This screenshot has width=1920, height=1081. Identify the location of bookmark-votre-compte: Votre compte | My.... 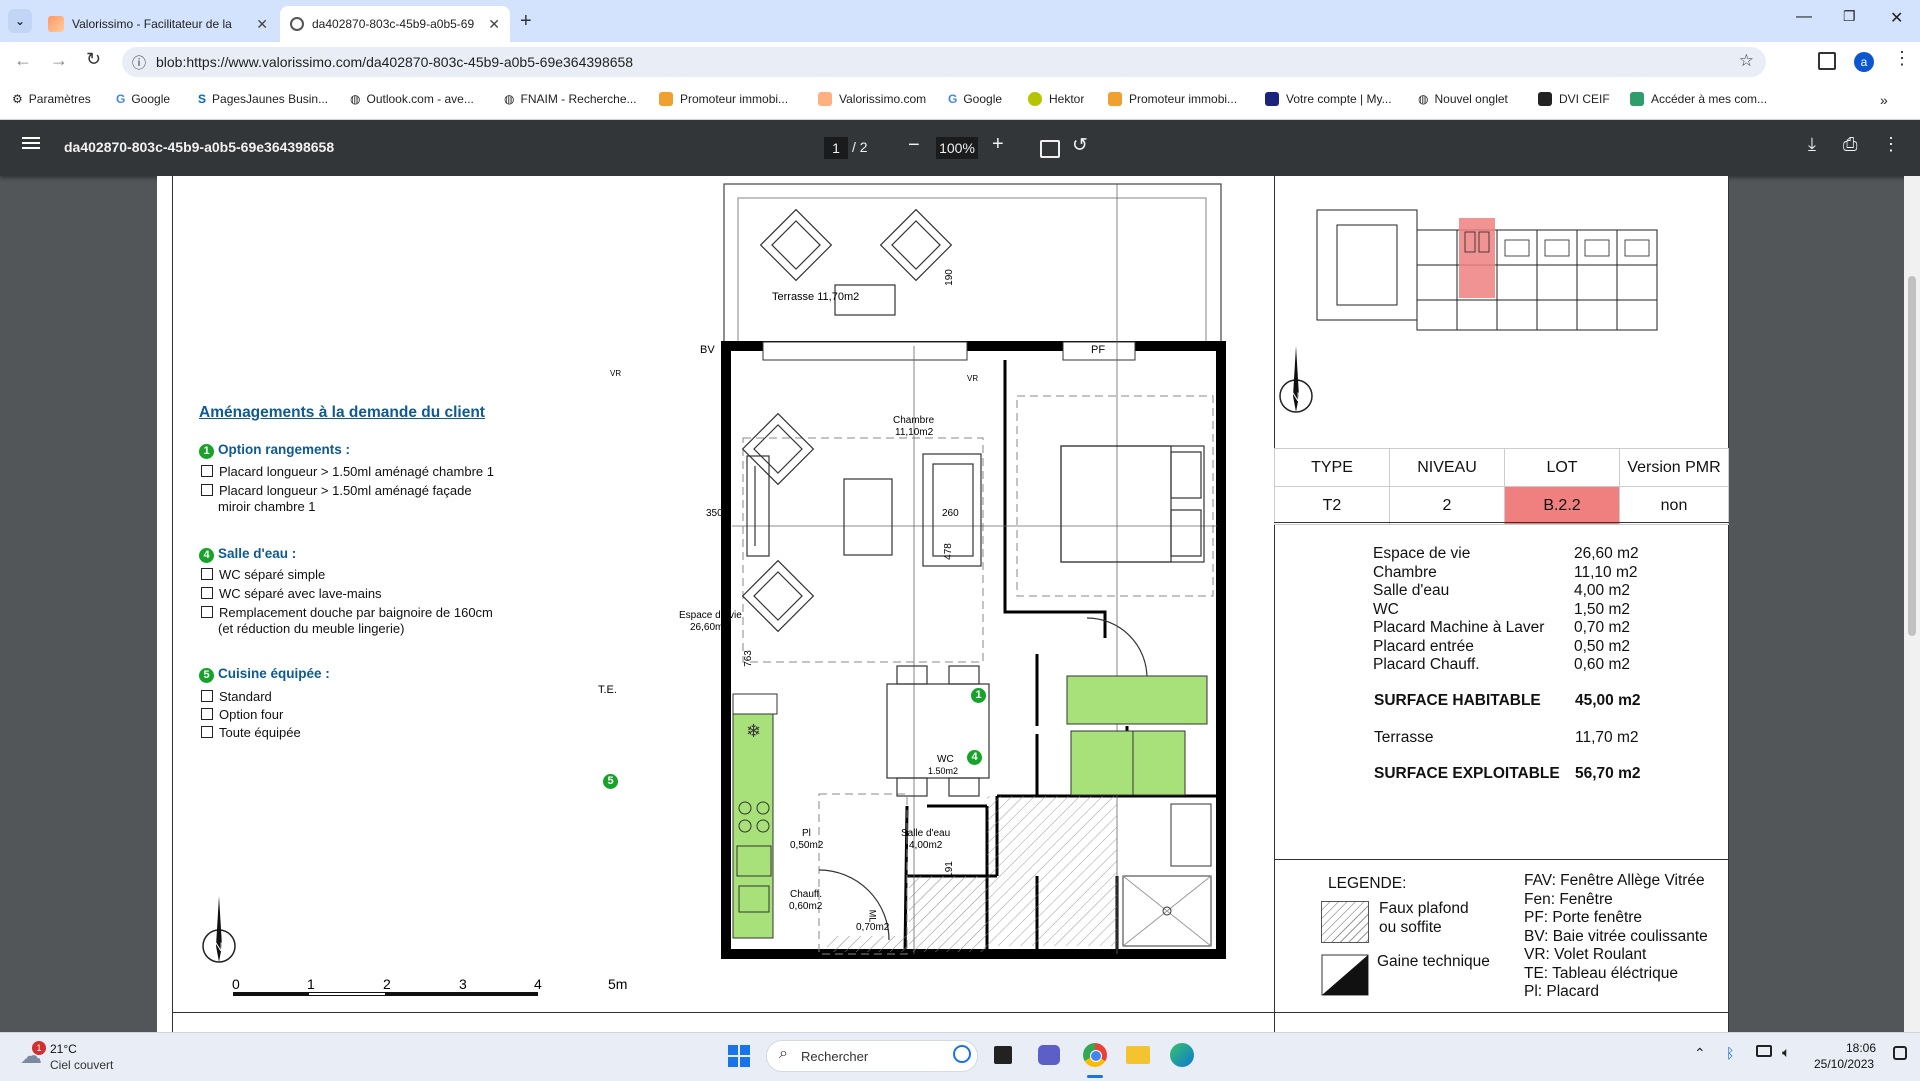
(1328, 99).